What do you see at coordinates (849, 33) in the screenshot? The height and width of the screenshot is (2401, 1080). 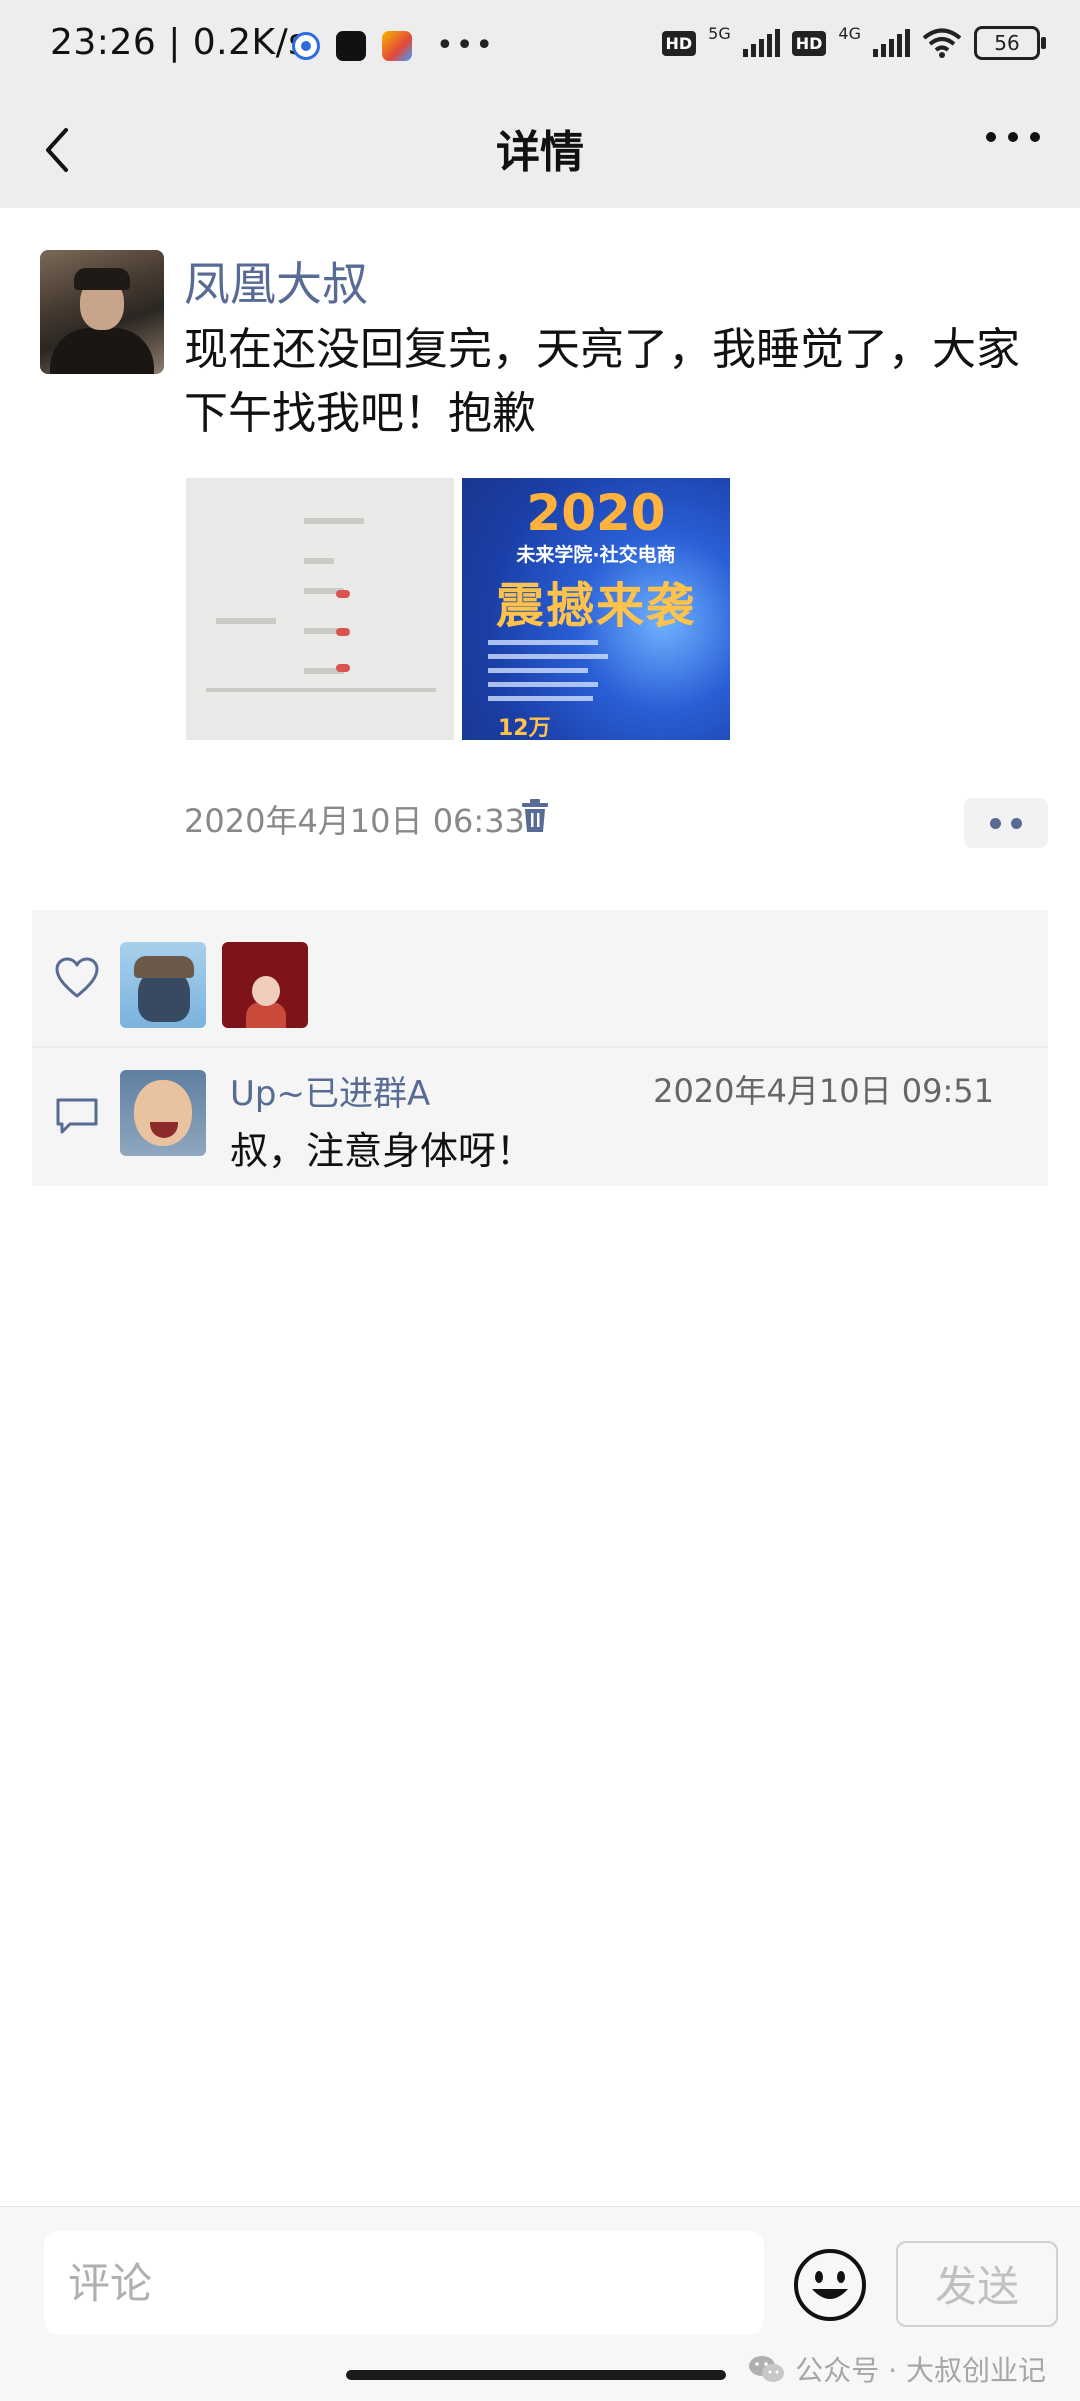 I see `network-label: 4G` at bounding box center [849, 33].